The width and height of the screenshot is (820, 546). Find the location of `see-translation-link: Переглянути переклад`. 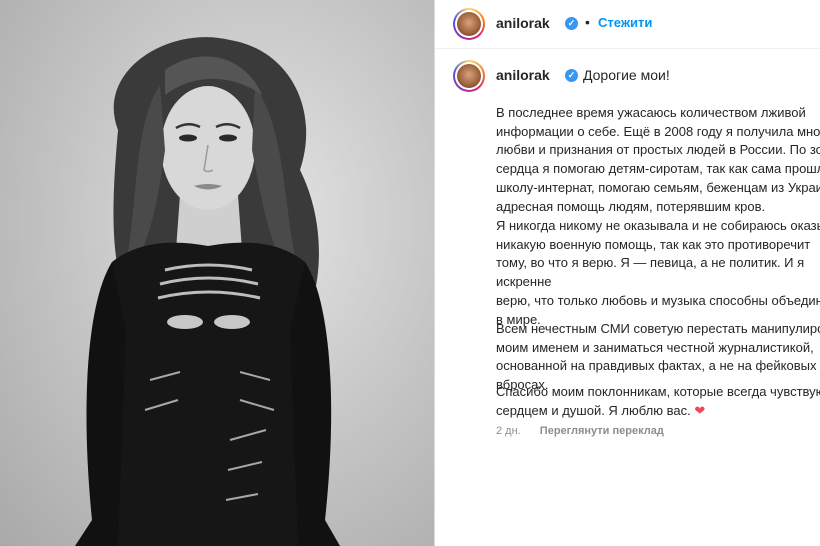

see-translation-link: Переглянути переклад is located at coordinates (602, 431).